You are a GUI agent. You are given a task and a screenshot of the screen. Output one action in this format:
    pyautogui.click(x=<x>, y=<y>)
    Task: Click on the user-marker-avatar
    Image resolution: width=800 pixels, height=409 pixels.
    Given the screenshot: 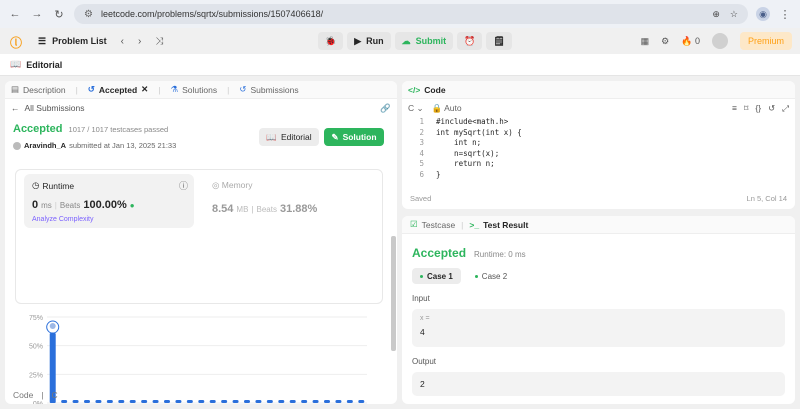 What is the action you would take?
    pyautogui.click(x=52, y=326)
    